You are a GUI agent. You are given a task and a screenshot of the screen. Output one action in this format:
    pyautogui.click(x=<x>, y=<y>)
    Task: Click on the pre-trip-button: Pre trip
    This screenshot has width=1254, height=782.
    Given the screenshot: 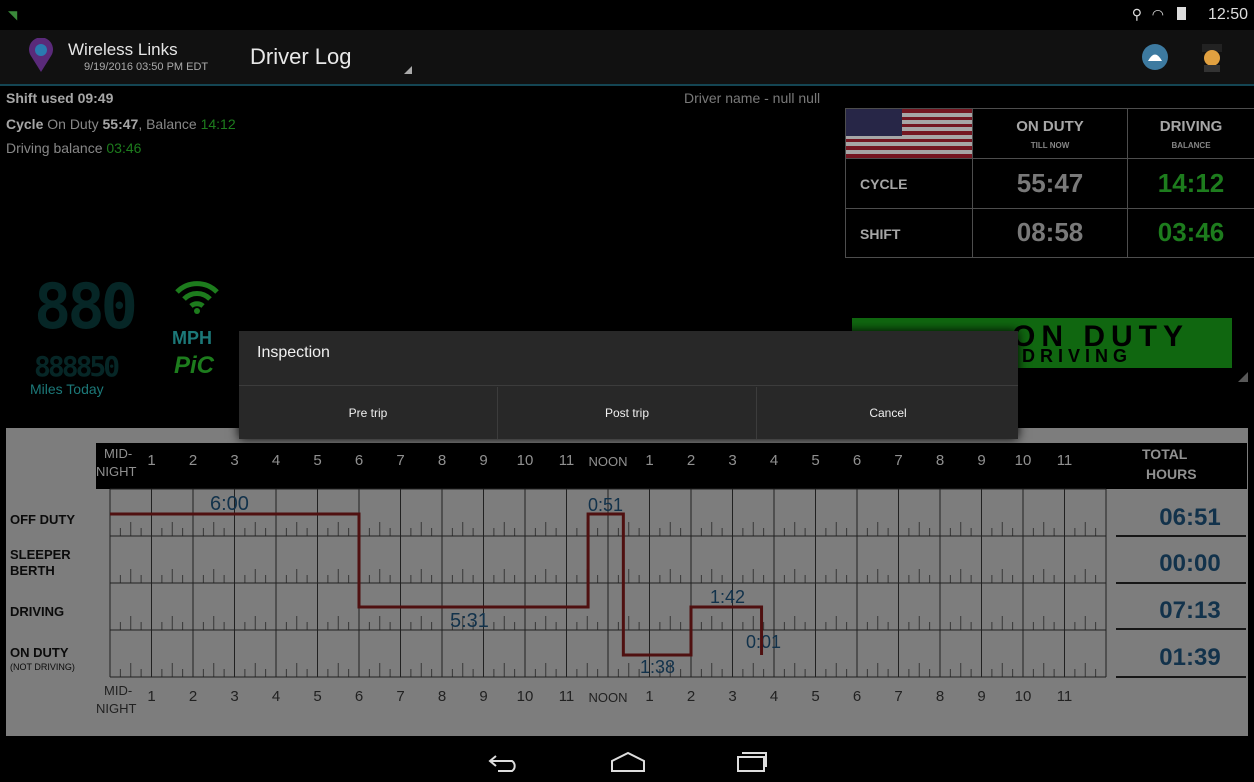 What is the action you would take?
    pyautogui.click(x=368, y=413)
    